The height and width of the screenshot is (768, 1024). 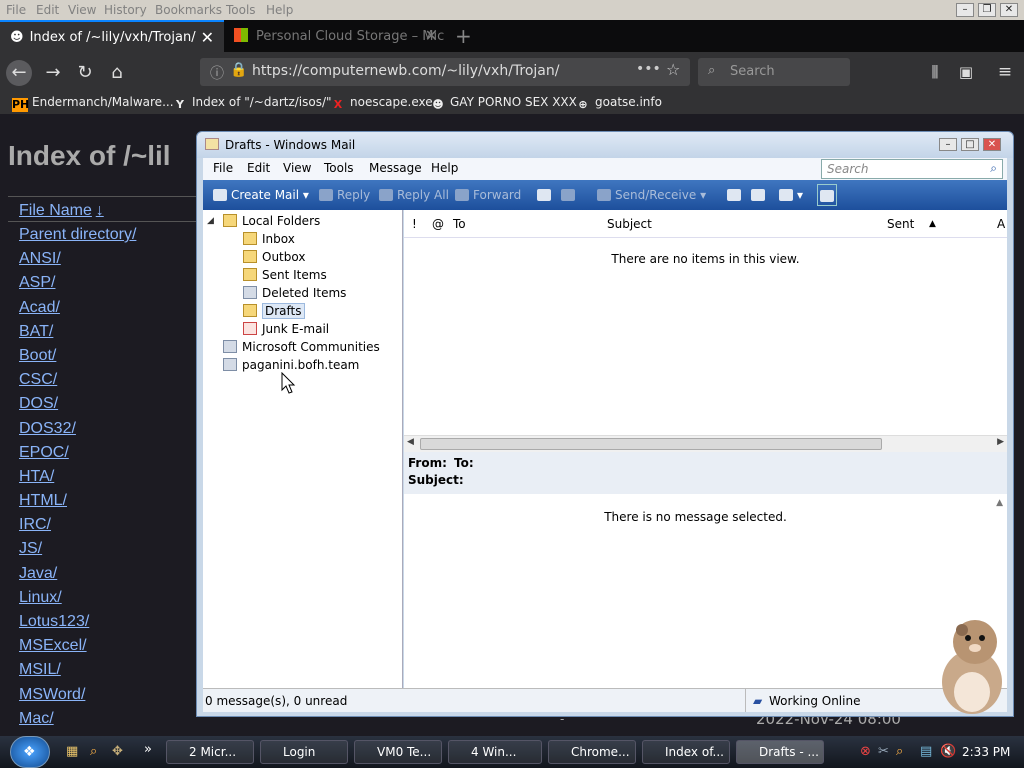 I want to click on directory-link: BAT/, so click(x=36, y=331).